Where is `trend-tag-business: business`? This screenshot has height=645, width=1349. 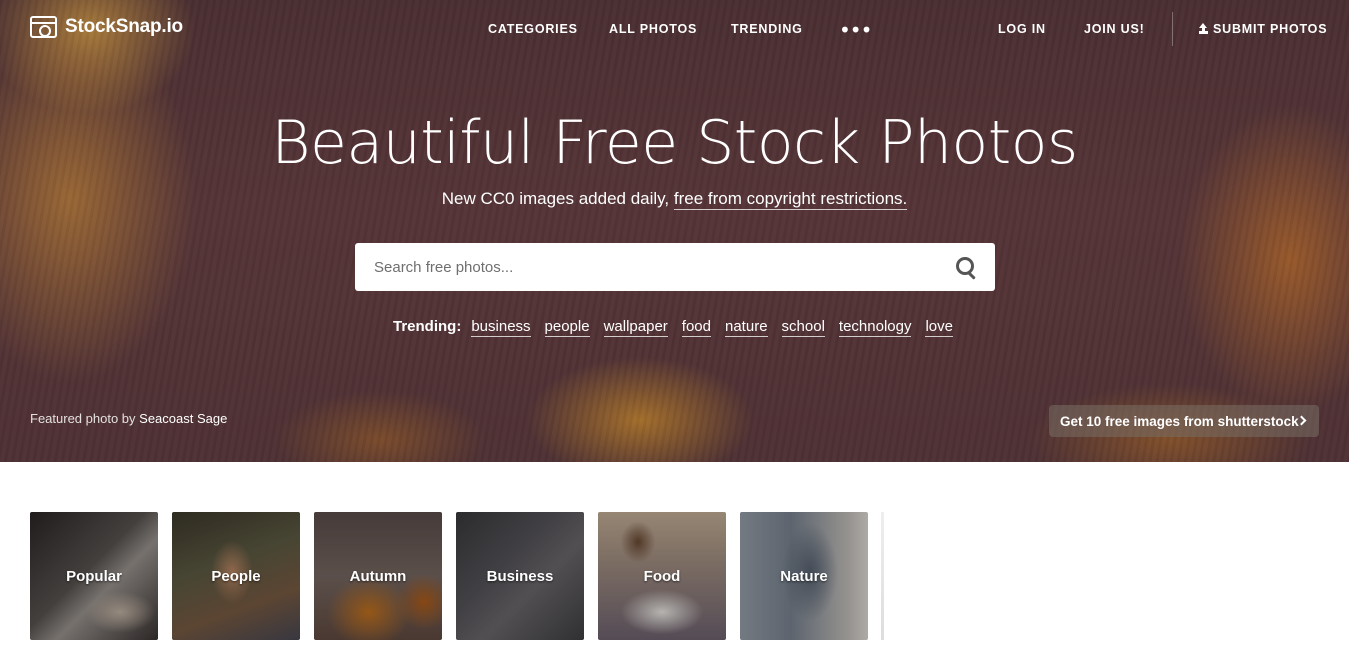
trend-tag-business: business is located at coordinates (501, 327).